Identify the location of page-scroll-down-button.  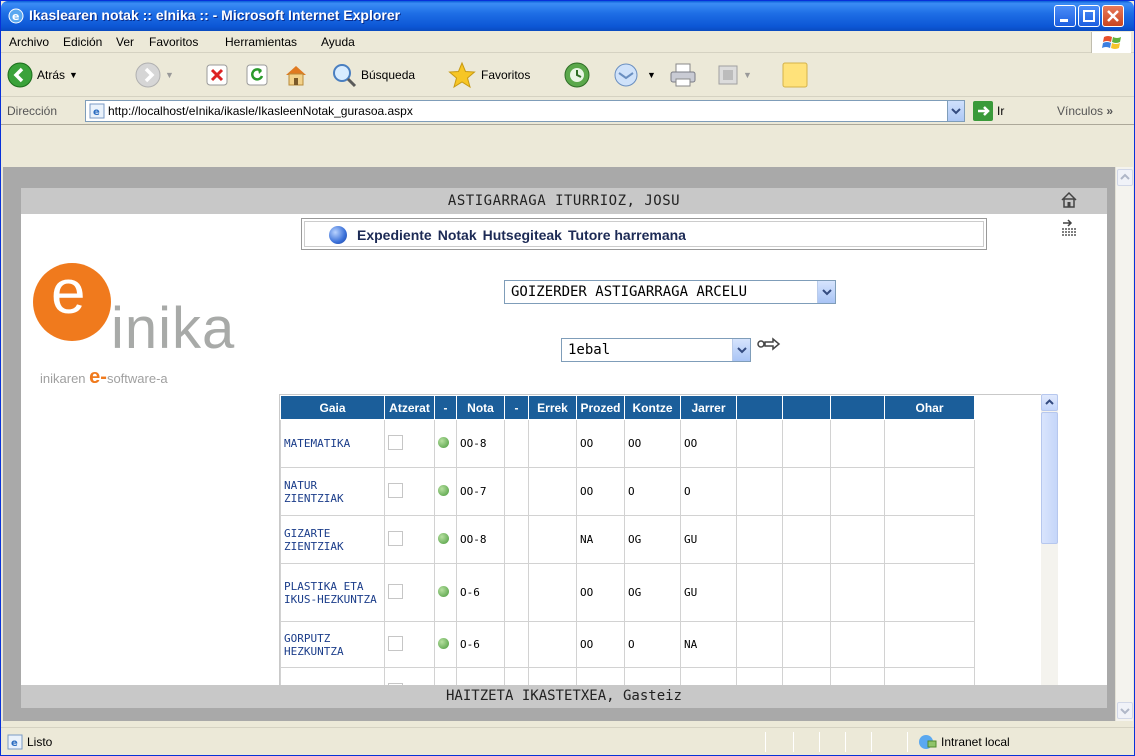
(1125, 710).